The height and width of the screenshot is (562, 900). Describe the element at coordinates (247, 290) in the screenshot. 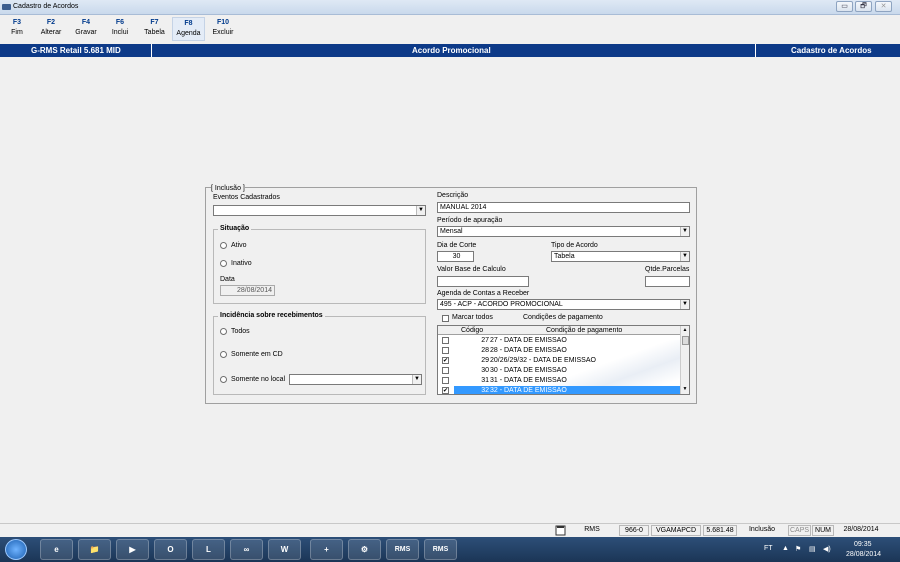

I see `data-field: 28/08/2014` at that location.